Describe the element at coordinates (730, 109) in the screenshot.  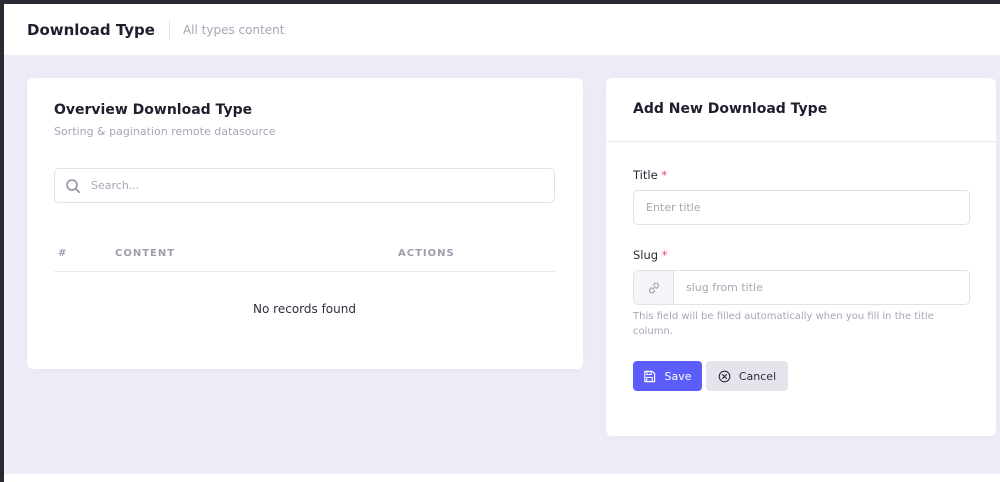
I see `form-title: Add New Download Type` at that location.